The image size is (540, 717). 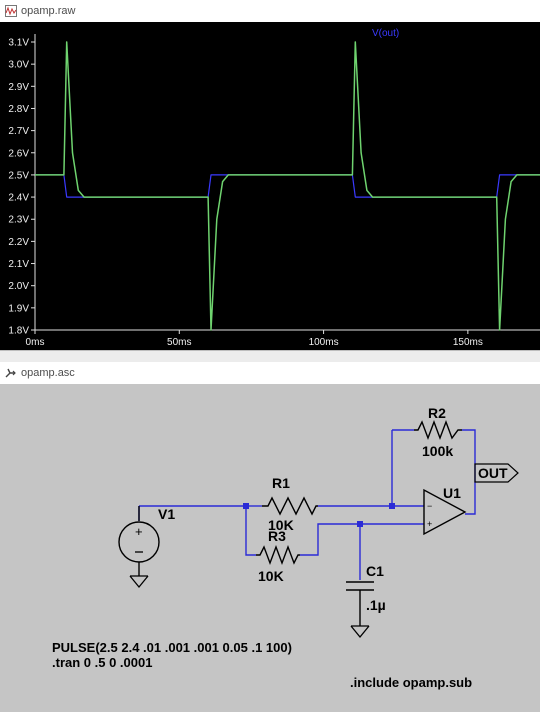 I want to click on c1-label: C1, so click(x=375, y=571).